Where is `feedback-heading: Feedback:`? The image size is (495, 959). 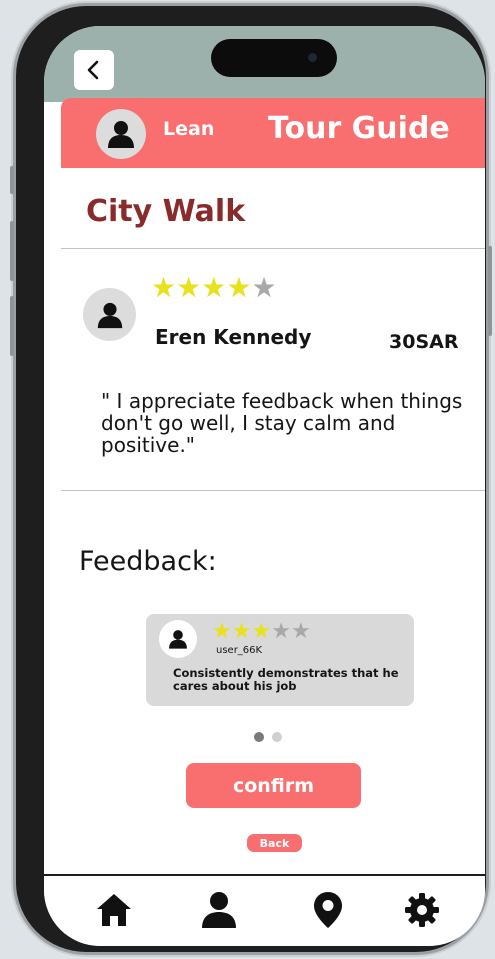 feedback-heading: Feedback: is located at coordinates (148, 561).